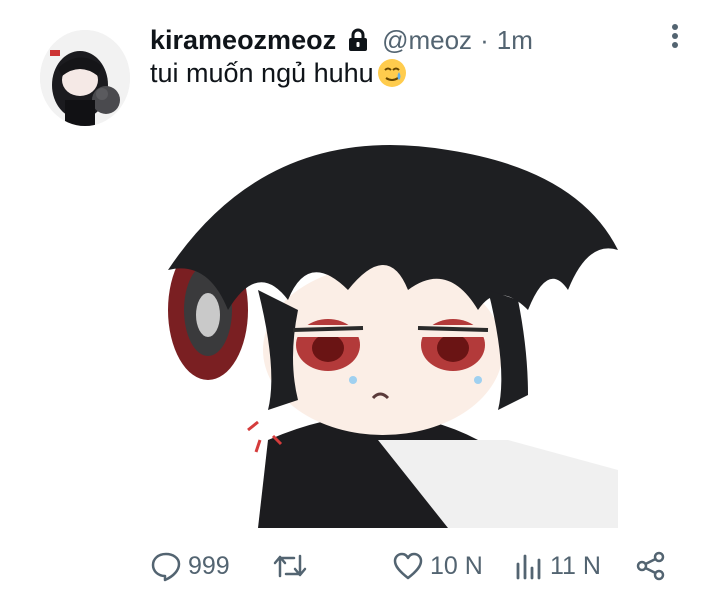 Image resolution: width=720 pixels, height=597 pixels. I want to click on lock-icon, so click(358, 40).